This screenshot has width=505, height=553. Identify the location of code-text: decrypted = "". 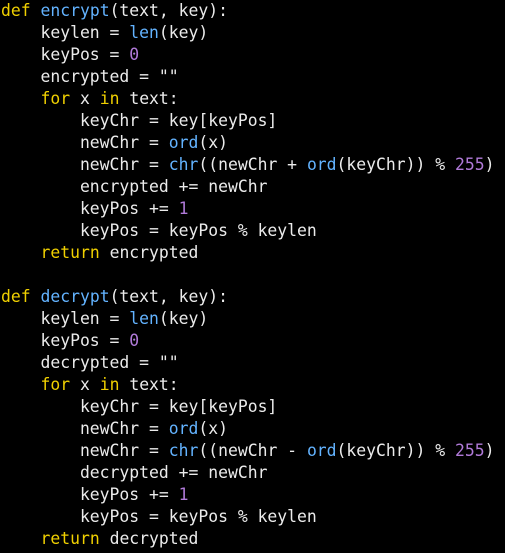
(90, 362).